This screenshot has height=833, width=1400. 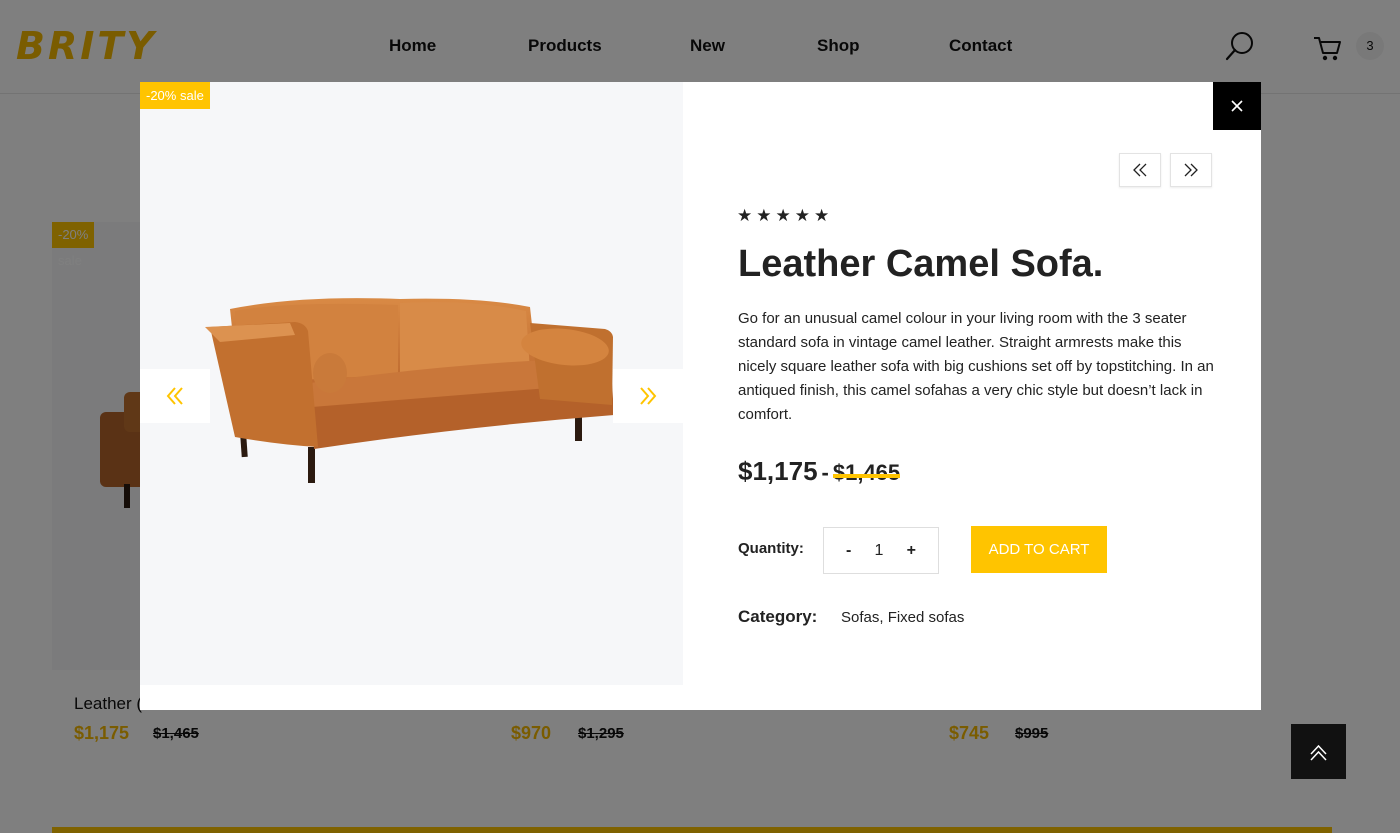 I want to click on quantity-increase-button: +, so click(x=911, y=551).